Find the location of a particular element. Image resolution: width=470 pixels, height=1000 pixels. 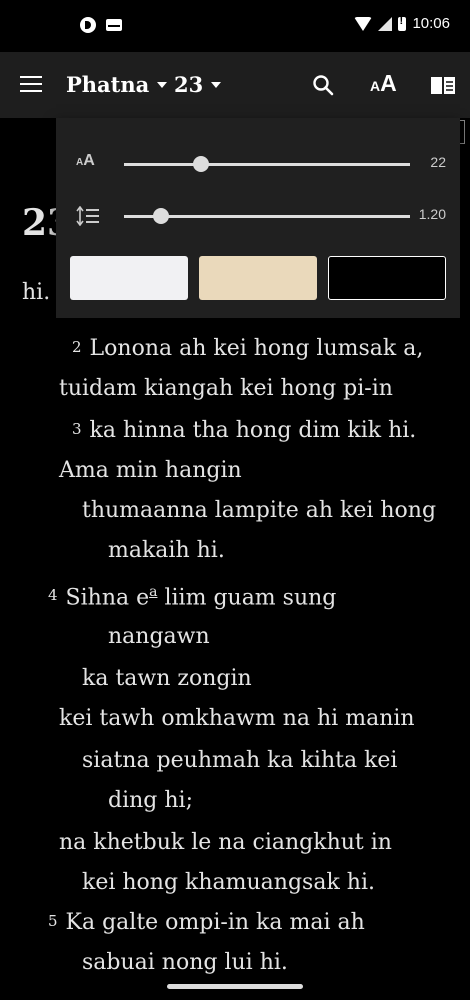

status-bar: 10:06 is located at coordinates (235, 26).